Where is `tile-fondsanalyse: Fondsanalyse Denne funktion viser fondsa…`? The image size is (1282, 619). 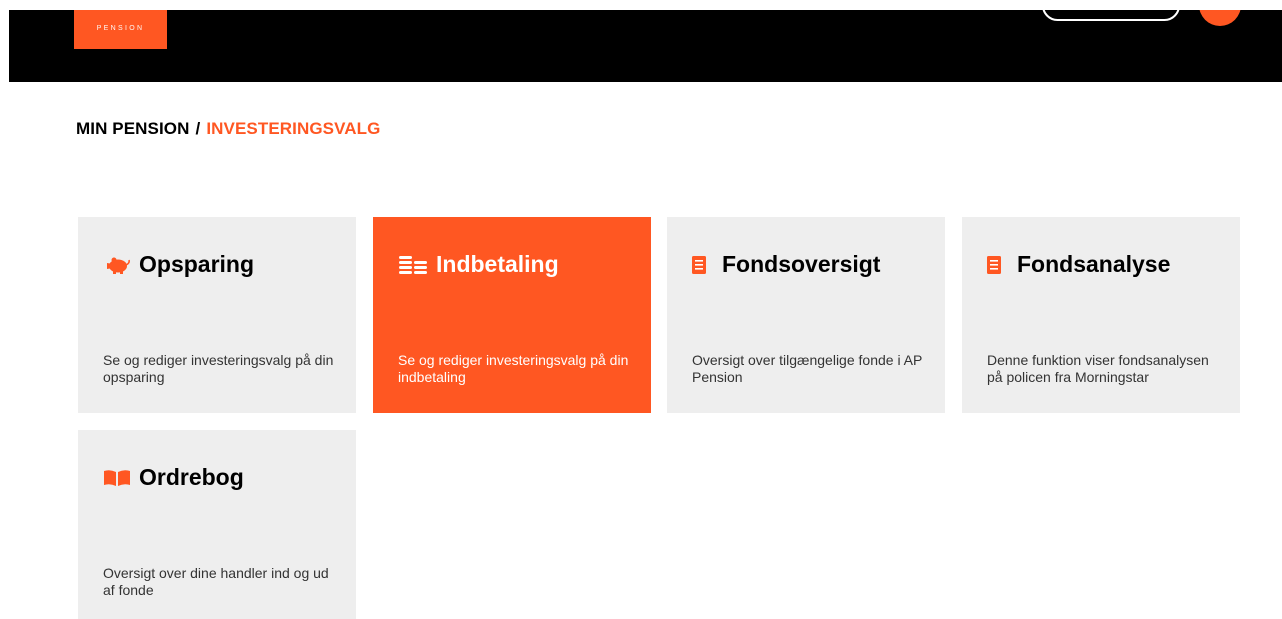 tile-fondsanalyse: Fondsanalyse Denne funktion viser fondsa… is located at coordinates (1101, 315).